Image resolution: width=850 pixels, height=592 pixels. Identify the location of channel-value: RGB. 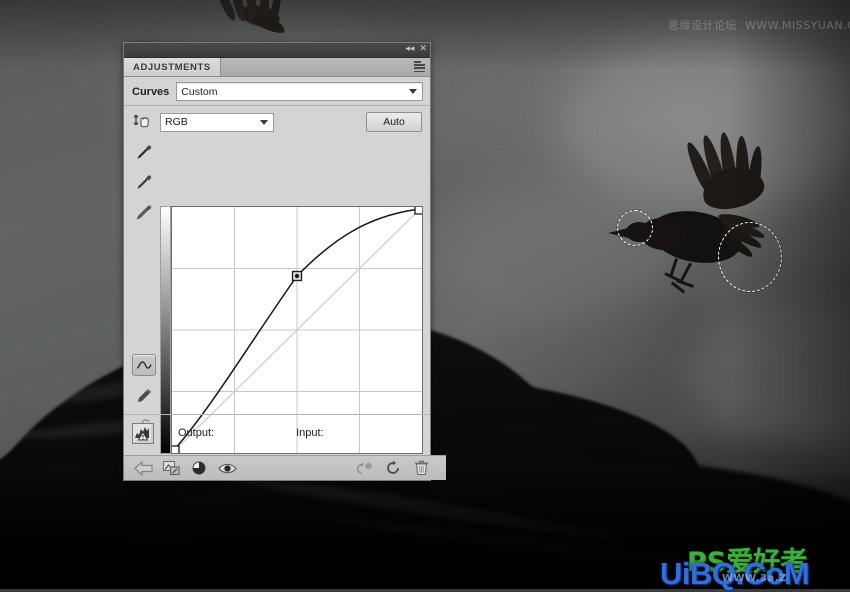
(176, 122).